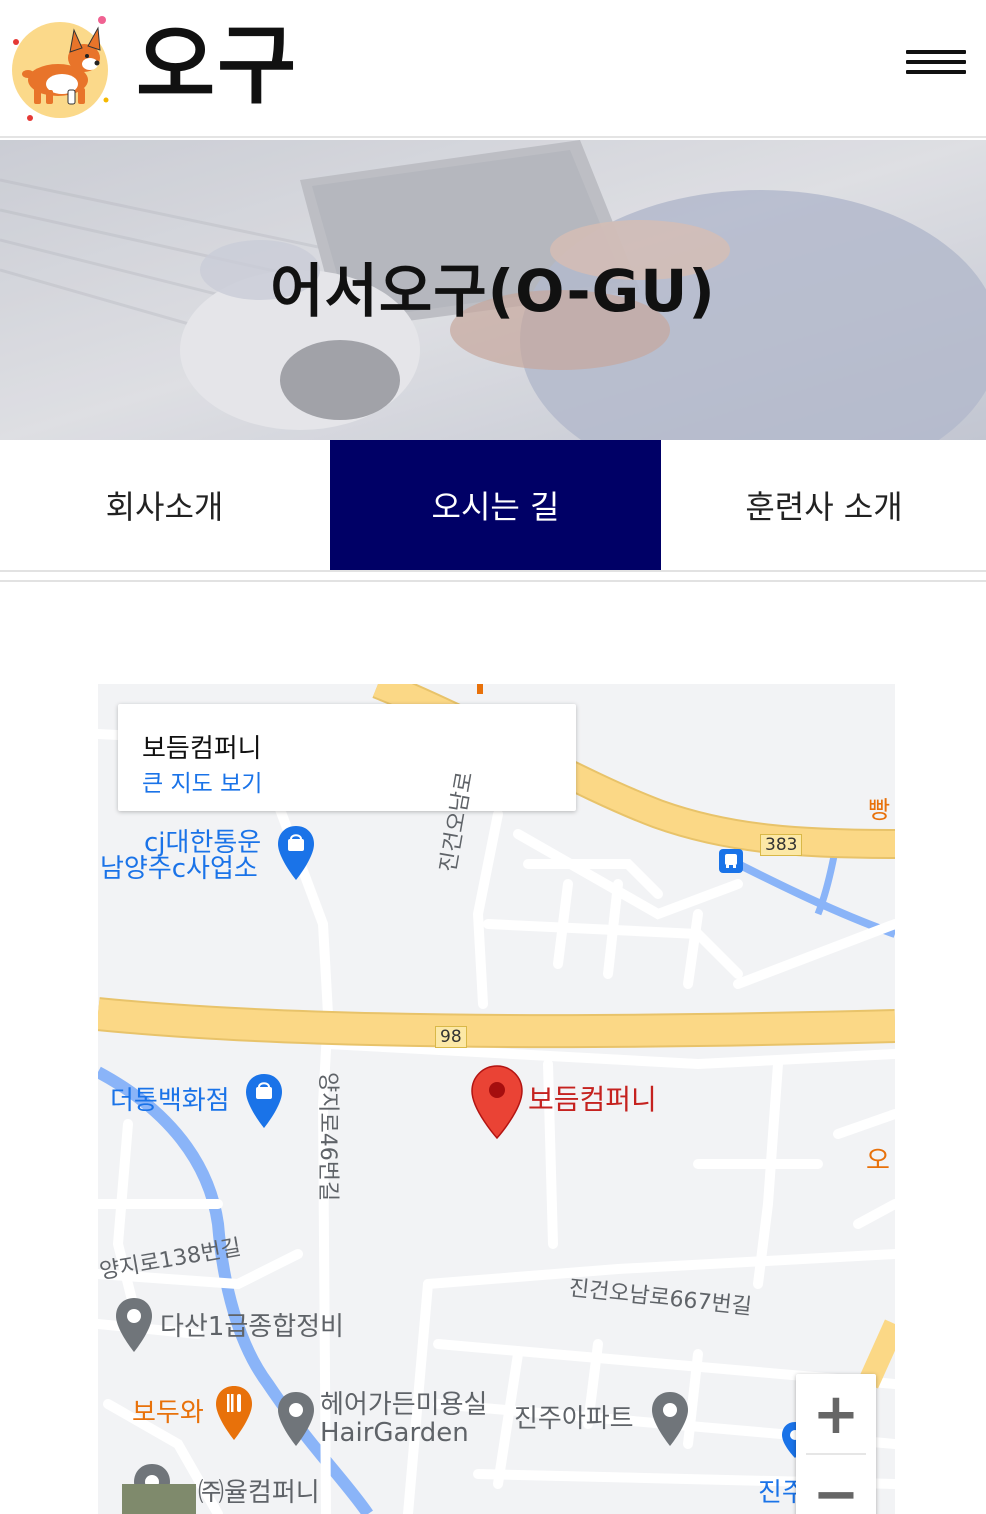  Describe the element at coordinates (493, 581) in the screenshot. I see `section-divider` at that location.